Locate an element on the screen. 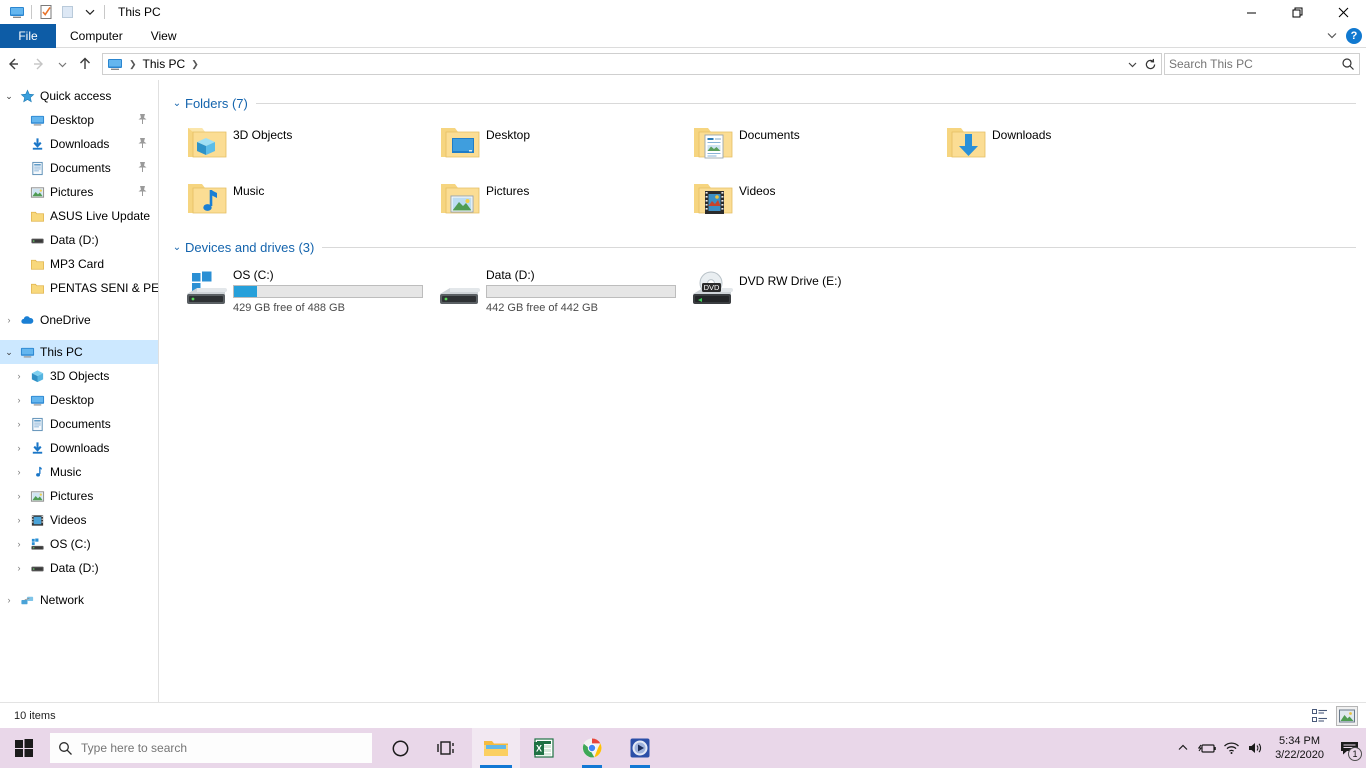  breadcrumb-item-this-pc: This PC is located at coordinates (164, 64).